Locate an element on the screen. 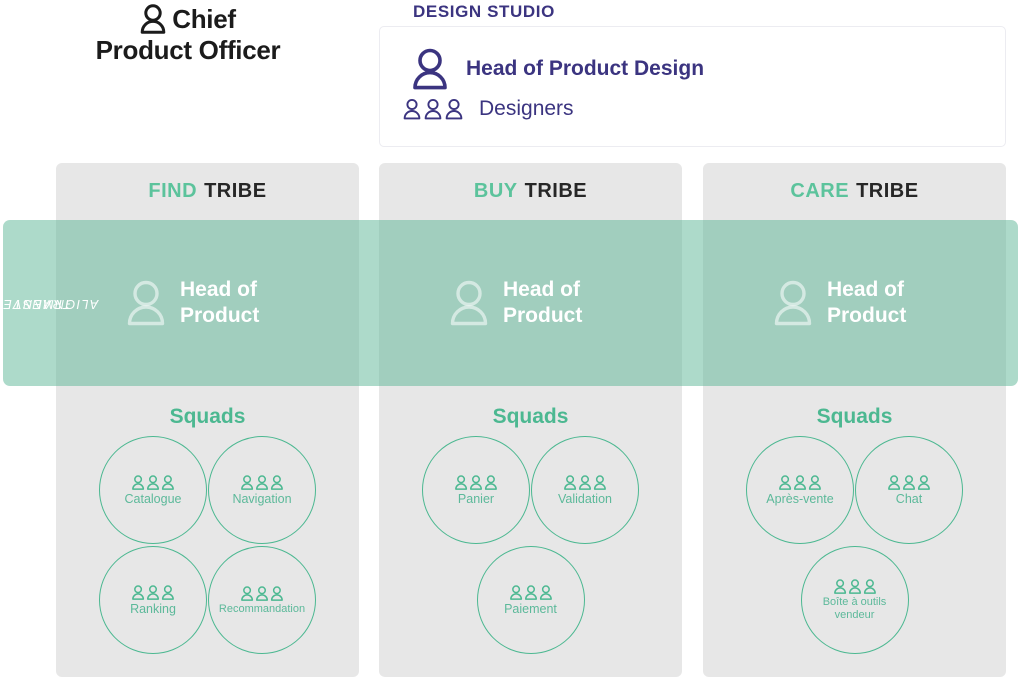 This screenshot has height=677, width=1024. squad-circle: Recommandation is located at coordinates (262, 600).